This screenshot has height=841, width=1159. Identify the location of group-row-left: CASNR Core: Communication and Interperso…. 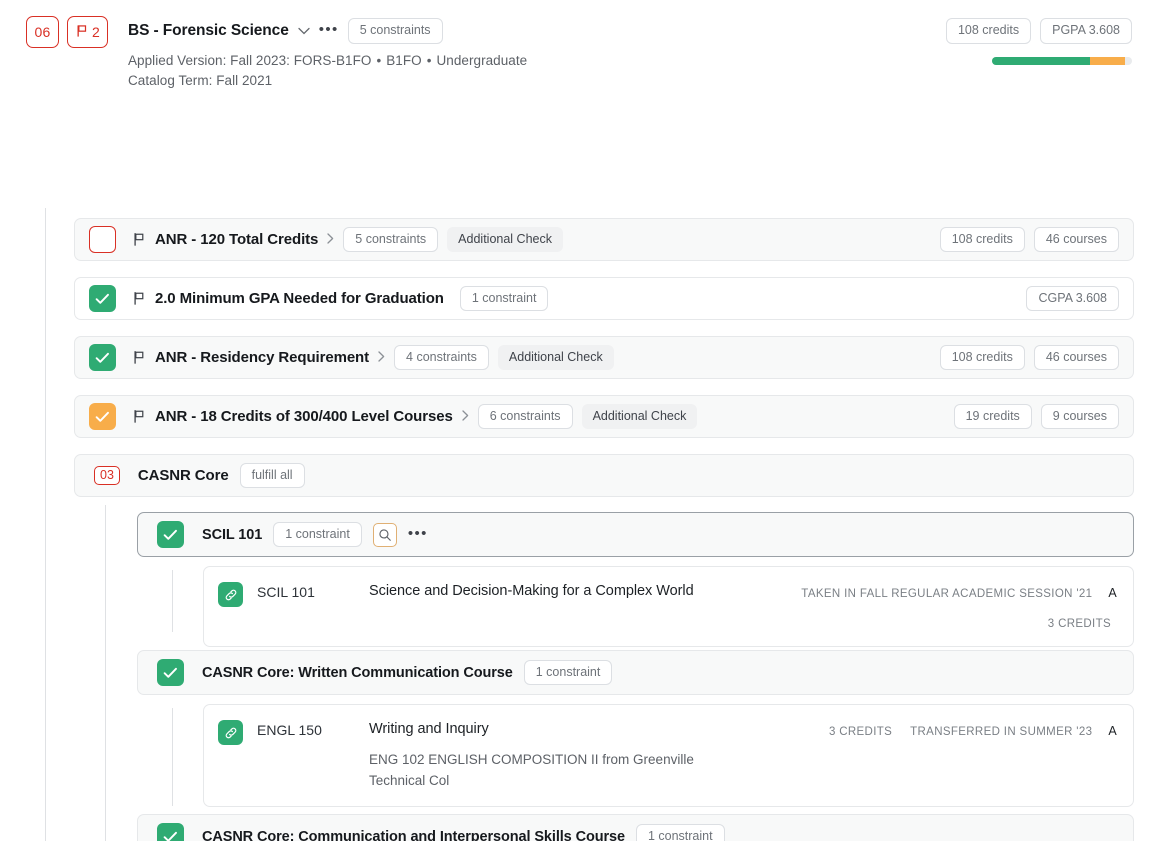
(645, 832).